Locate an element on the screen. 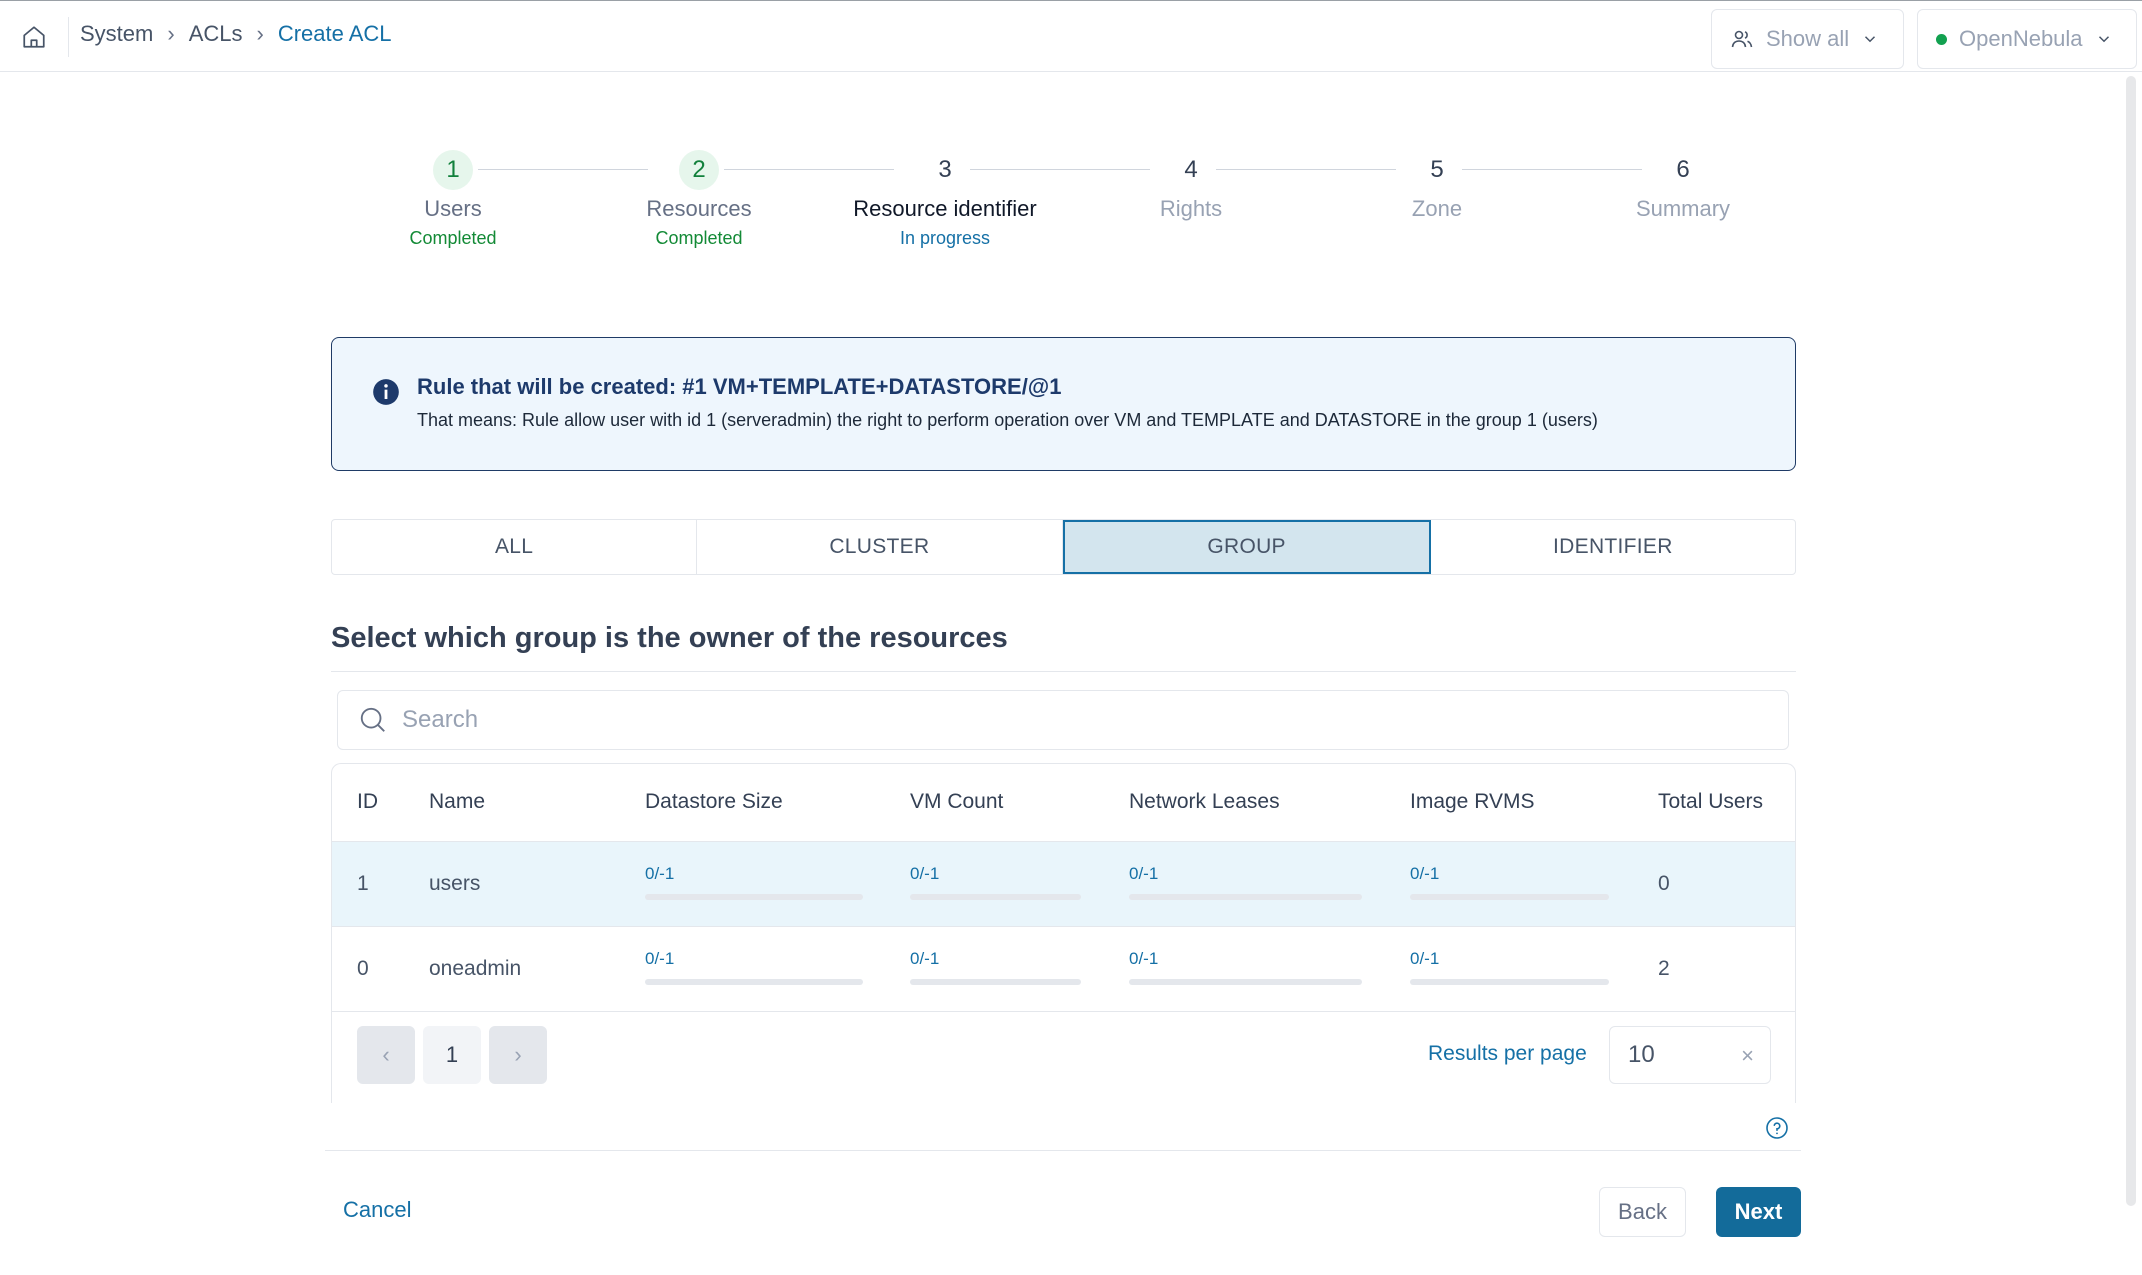 The image size is (2142, 1275). search-icon is located at coordinates (372, 719).